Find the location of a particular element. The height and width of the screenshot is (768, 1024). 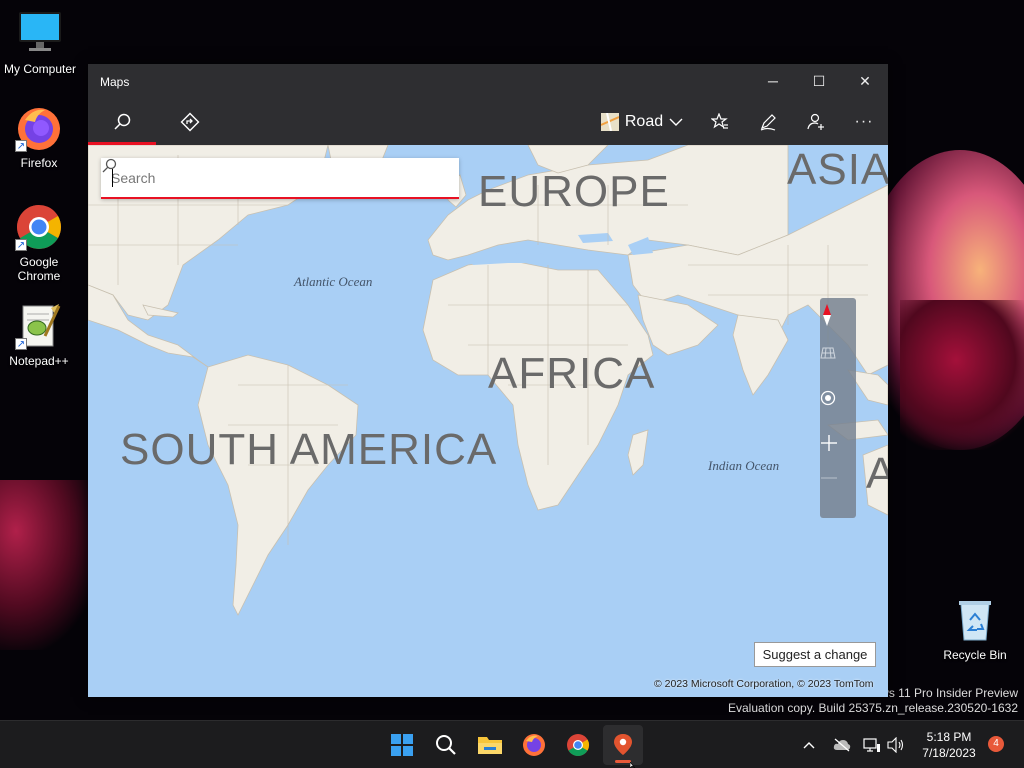

desktop-icon-chrome: ↗ Google Chrome is located at coordinates (39, 243).